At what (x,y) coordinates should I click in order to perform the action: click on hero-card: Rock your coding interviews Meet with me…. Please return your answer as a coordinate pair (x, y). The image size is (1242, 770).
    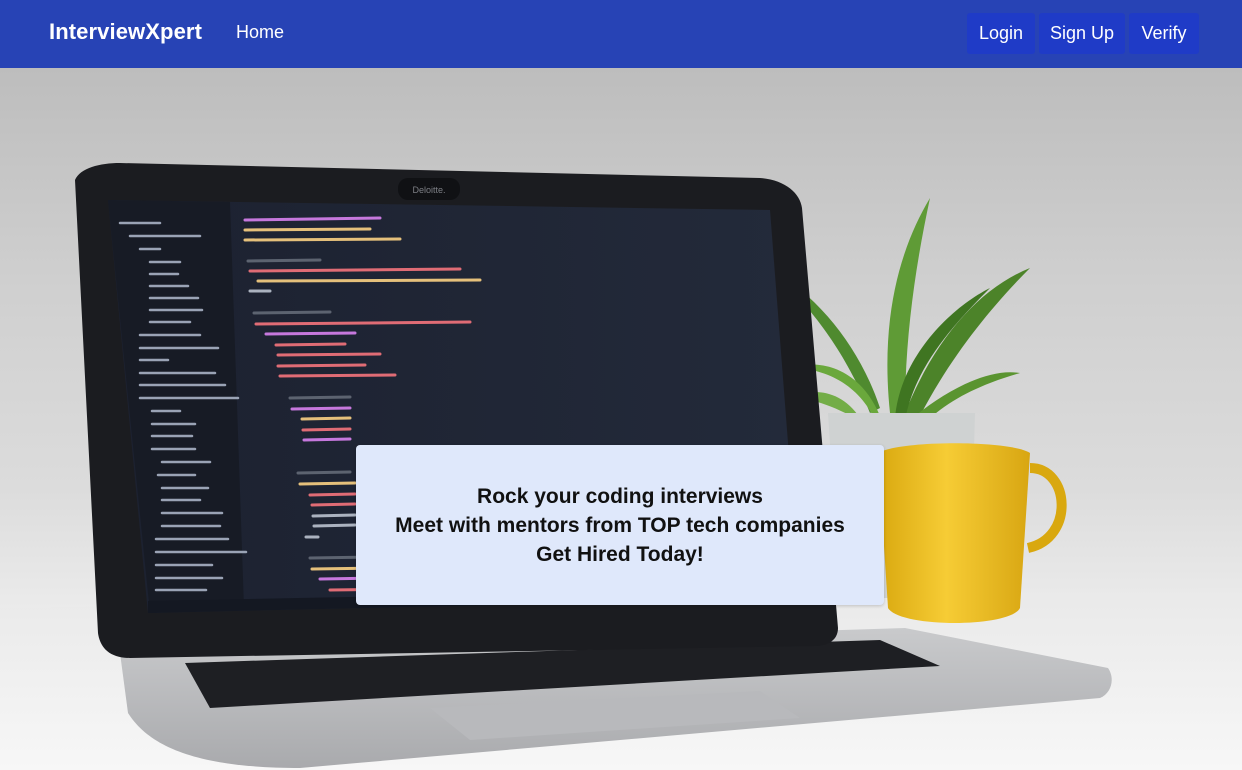
    Looking at the image, I should click on (620, 525).